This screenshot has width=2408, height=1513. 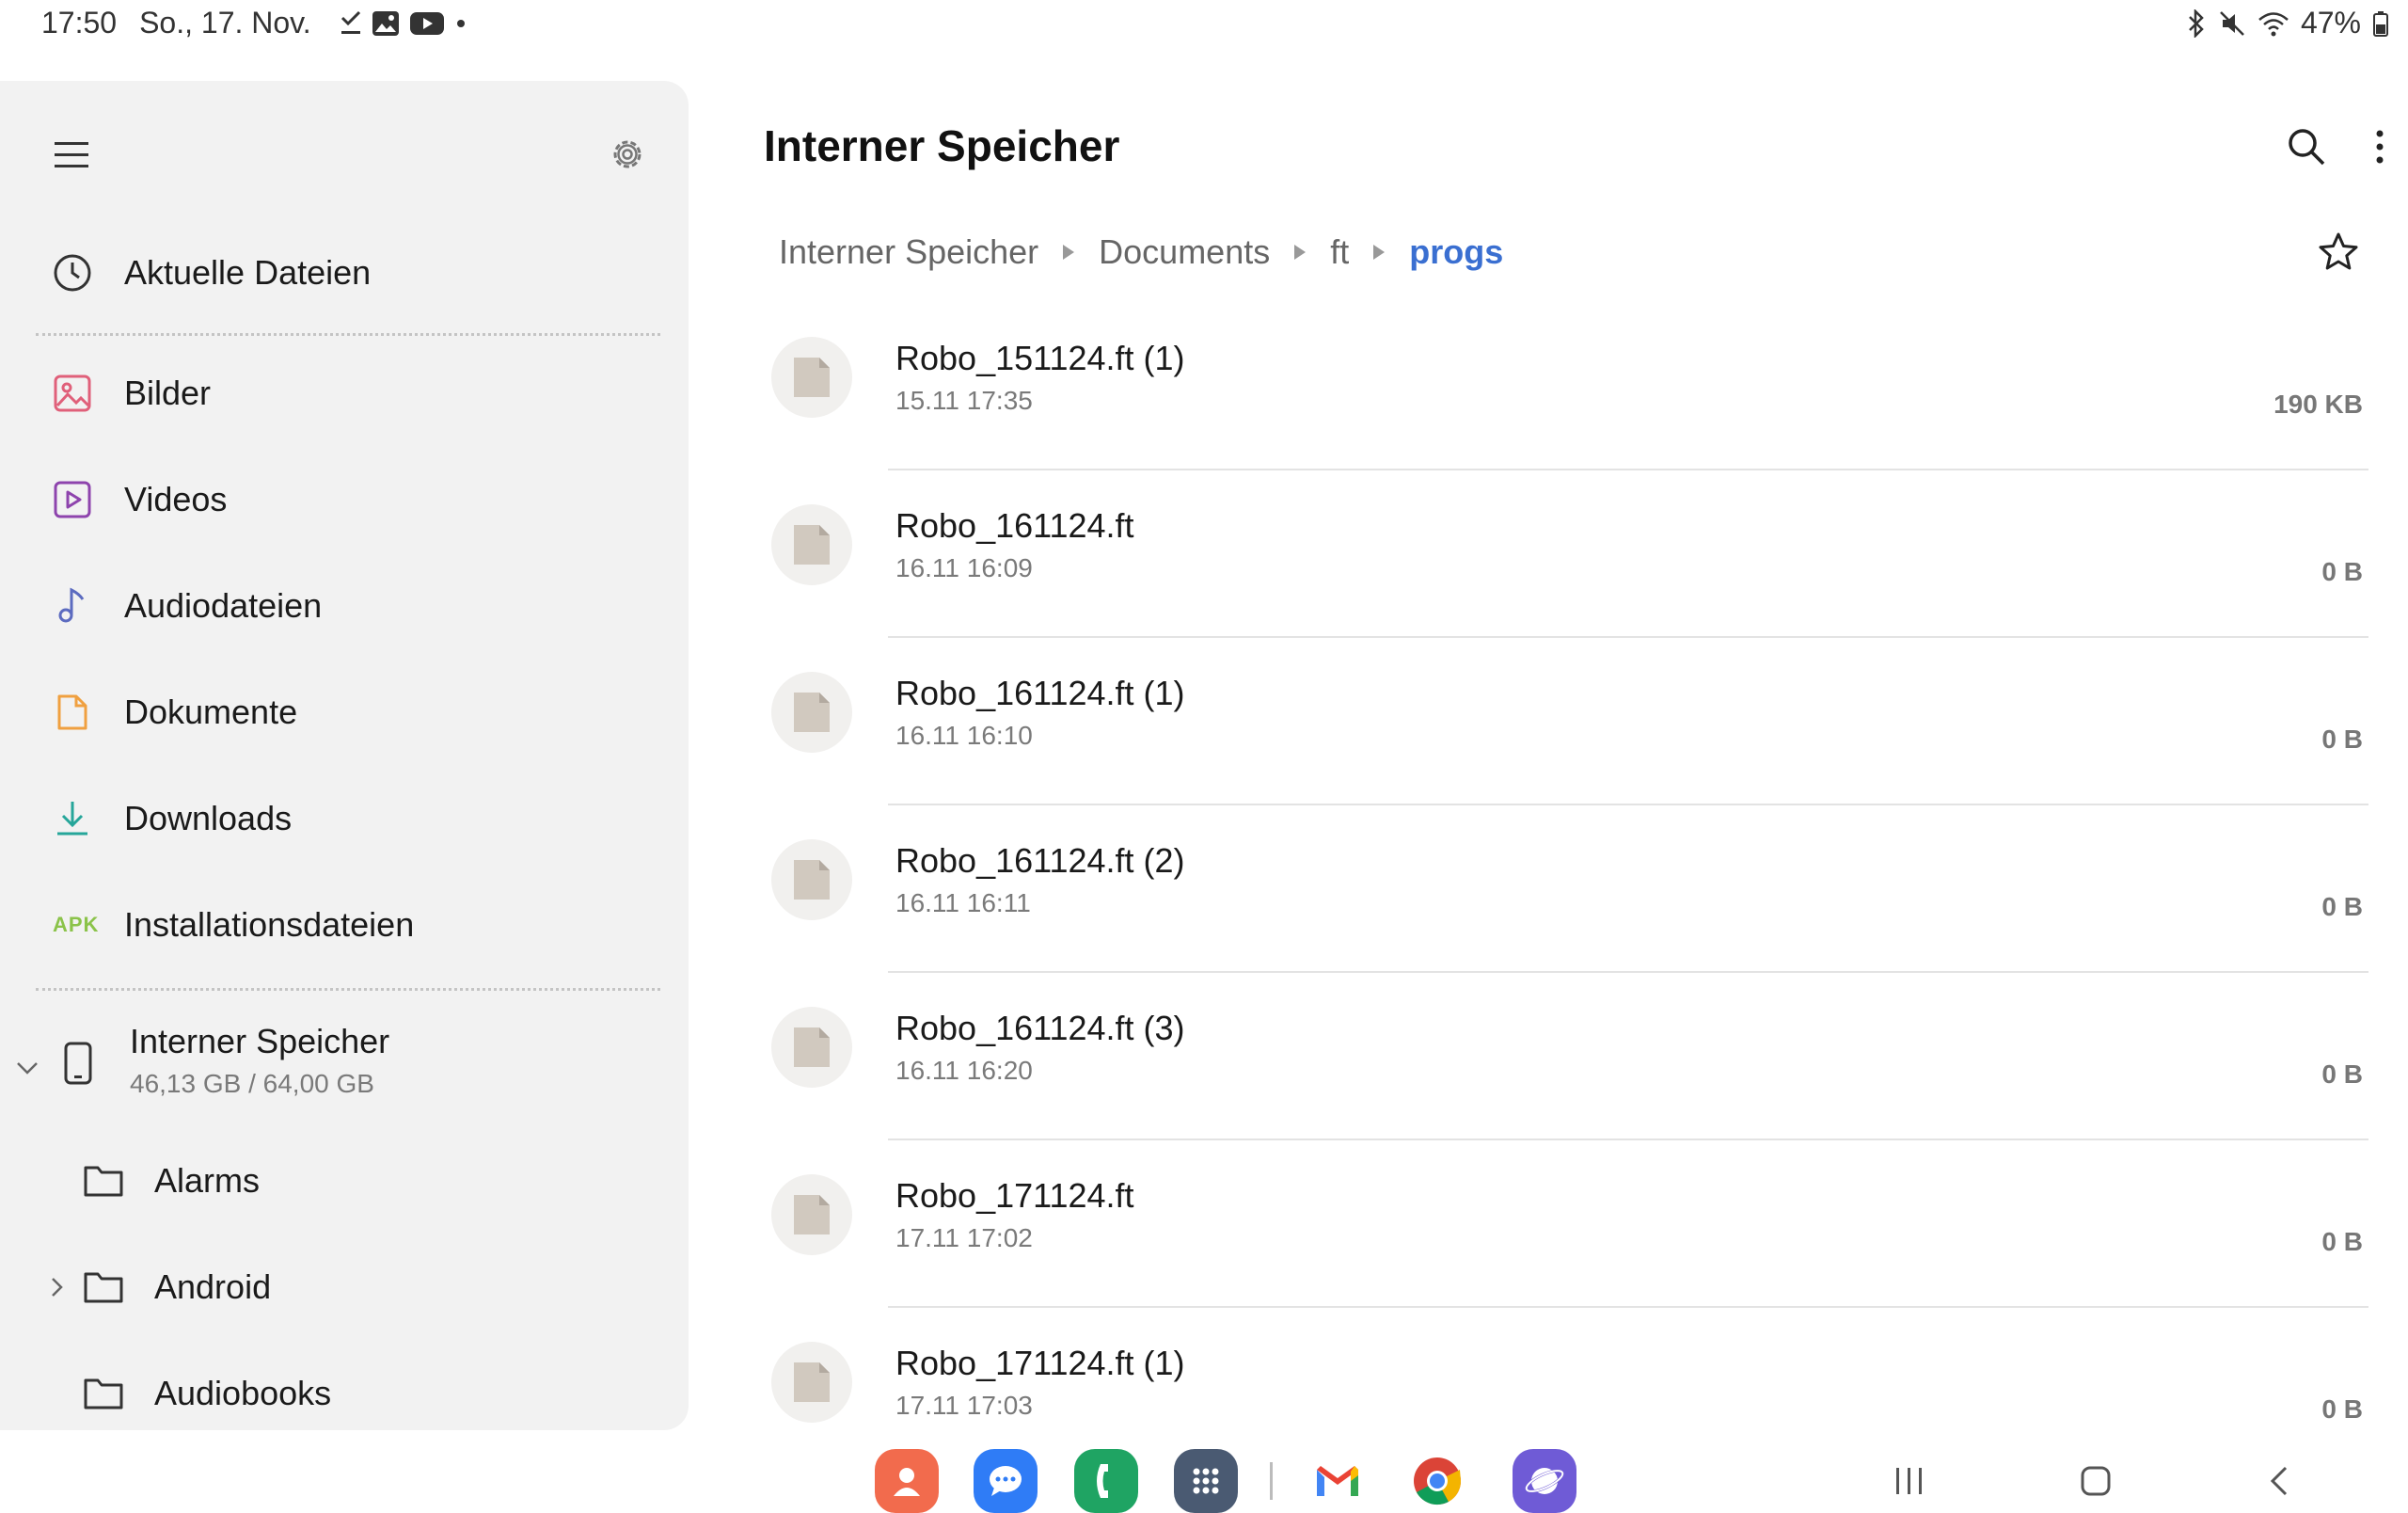 What do you see at coordinates (348, 818) in the screenshot?
I see `nav-downloads: Downloads` at bounding box center [348, 818].